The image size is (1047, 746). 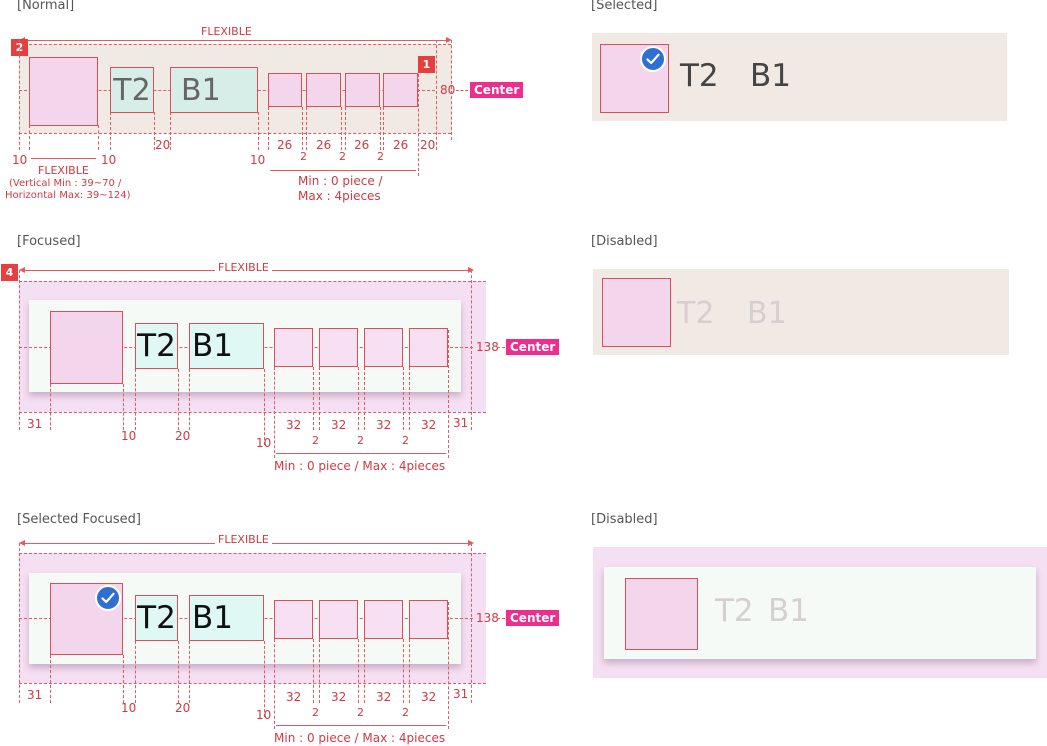 What do you see at coordinates (63, 170) in the screenshot?
I see `thumb-flexible-label: FLEXIBLE` at bounding box center [63, 170].